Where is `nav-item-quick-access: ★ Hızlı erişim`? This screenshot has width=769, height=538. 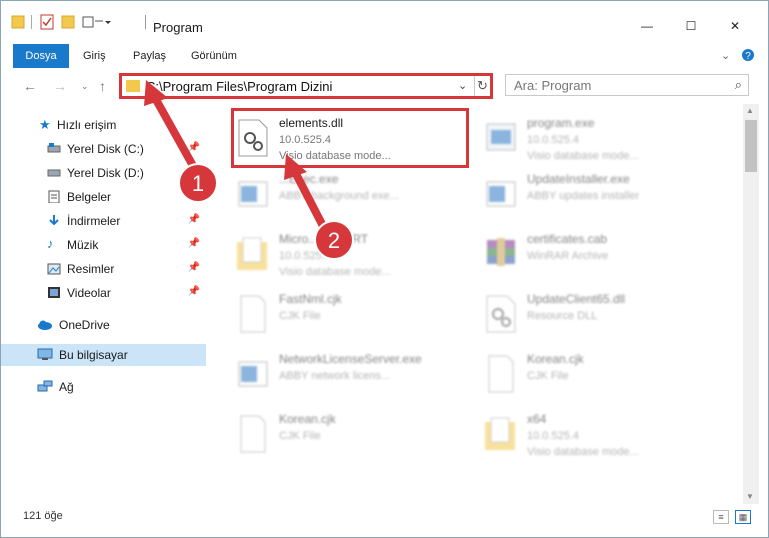 nav-item-quick-access: ★ Hızlı erişim is located at coordinates (103, 125).